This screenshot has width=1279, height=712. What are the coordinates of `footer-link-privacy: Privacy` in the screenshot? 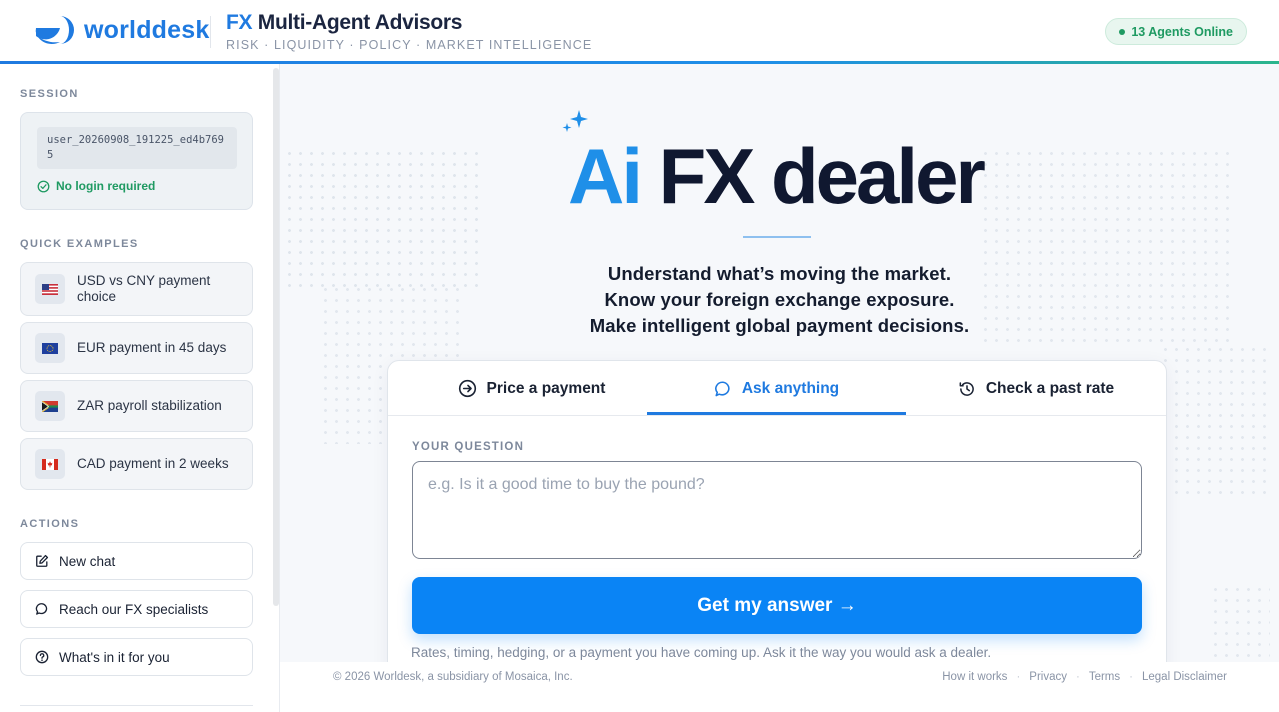 It's located at (1048, 677).